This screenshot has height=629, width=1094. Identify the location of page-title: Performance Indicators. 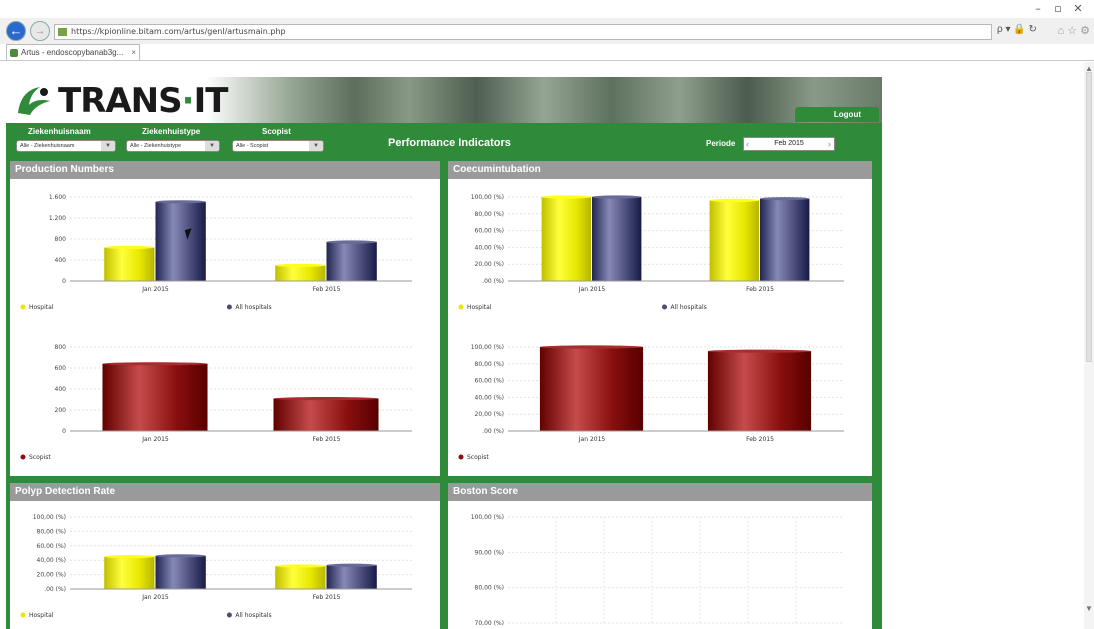
(449, 143).